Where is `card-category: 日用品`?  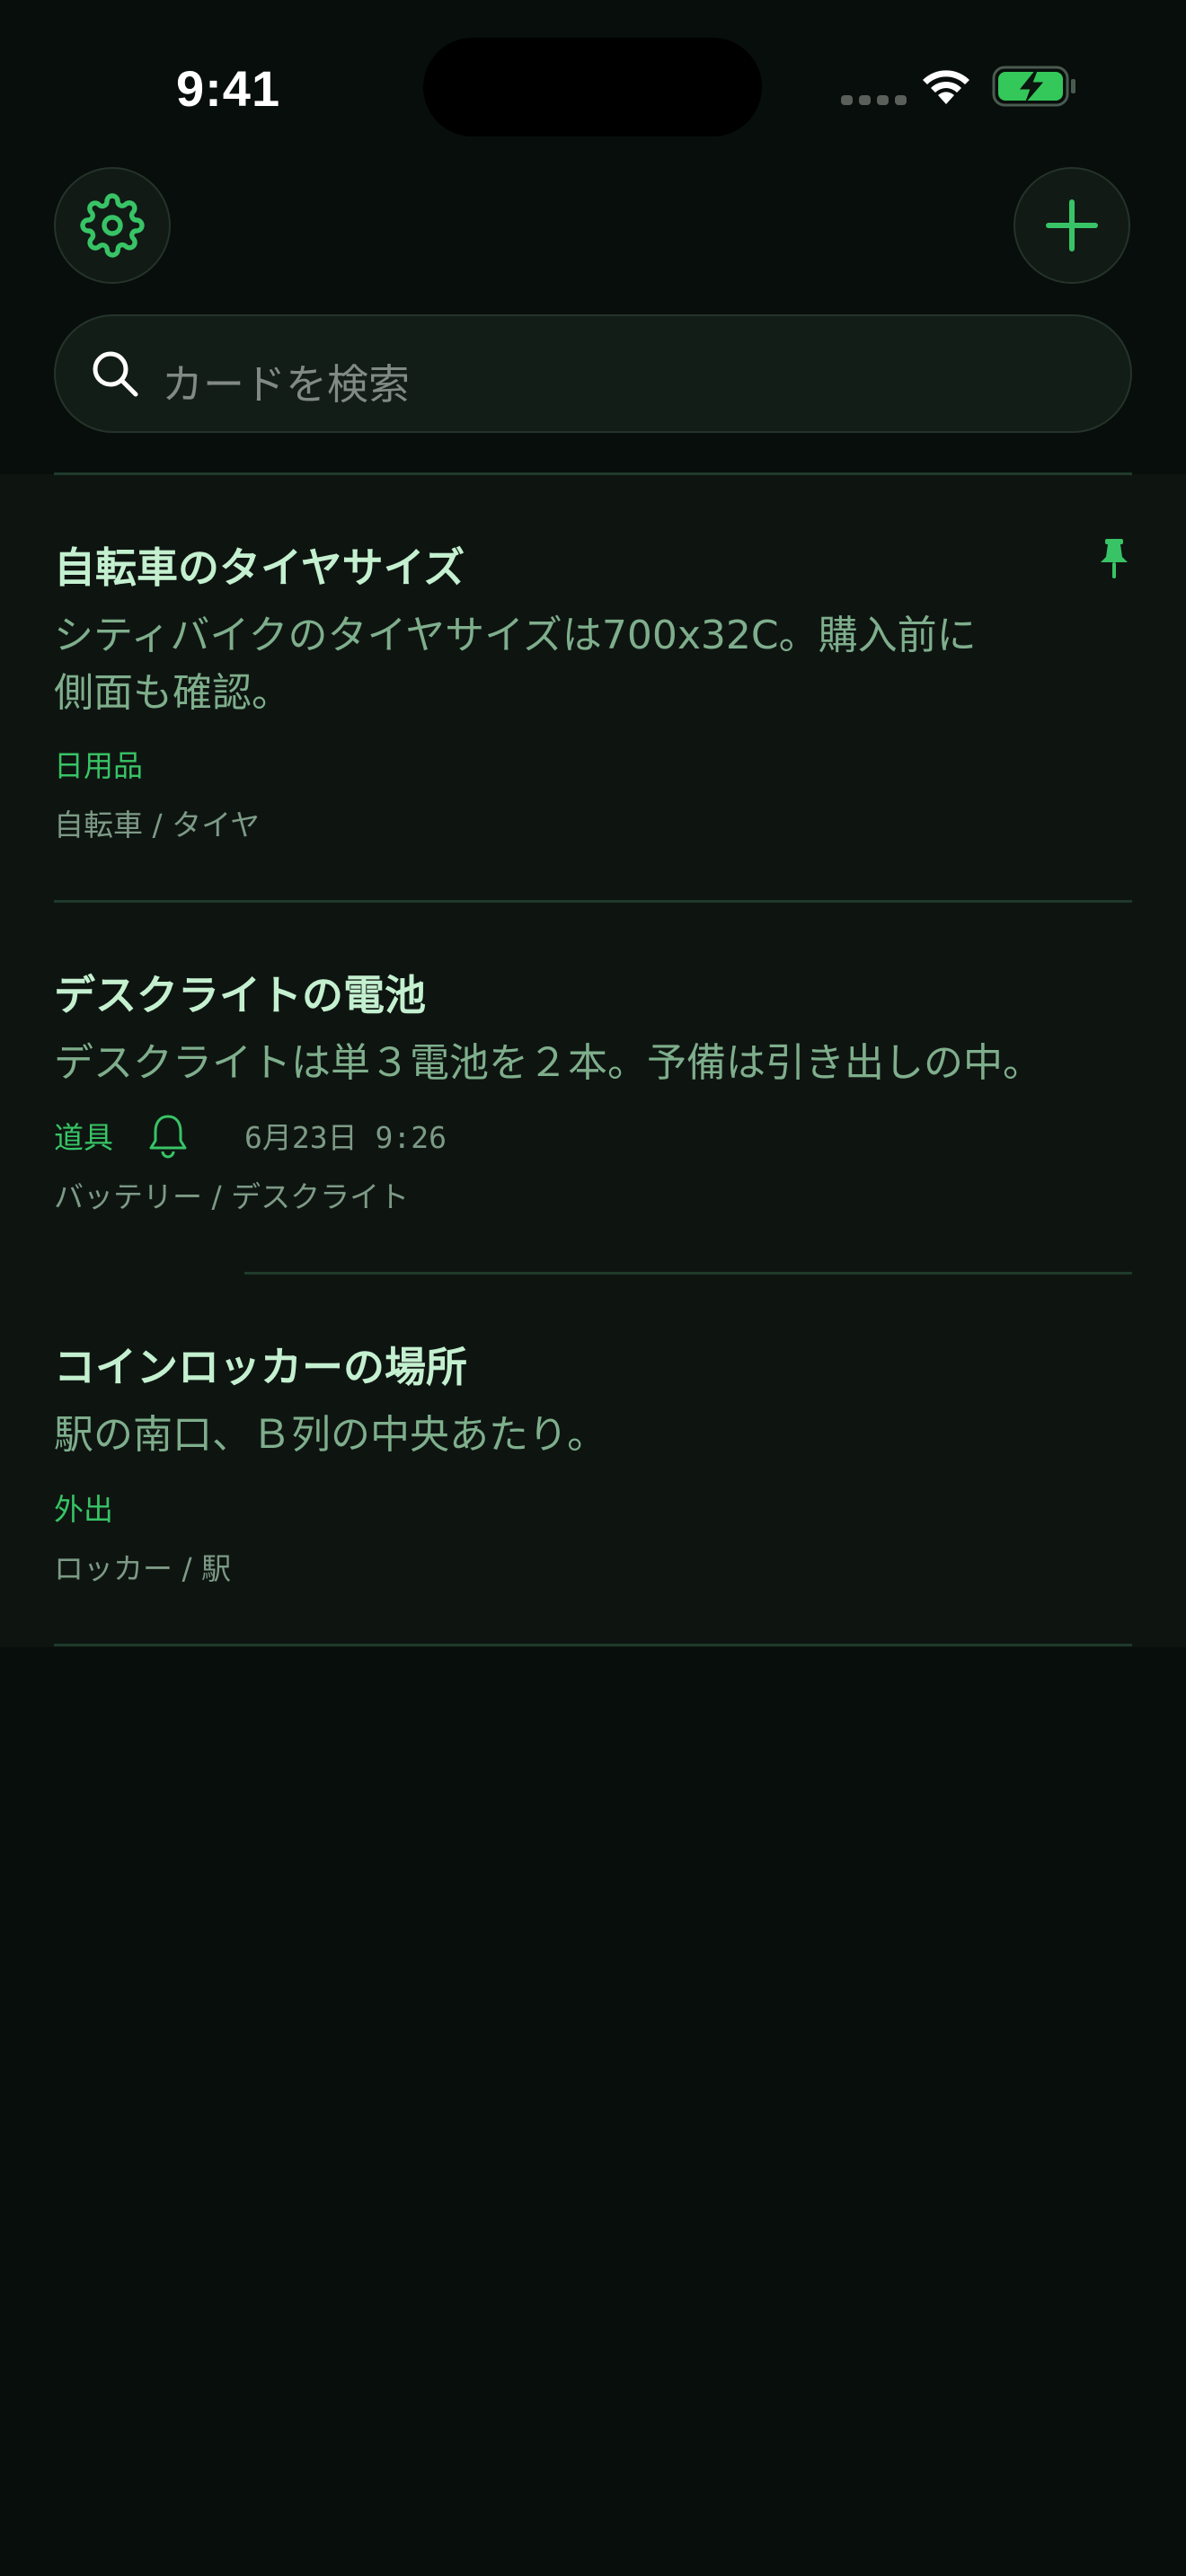
card-category: 日用品 is located at coordinates (98, 765).